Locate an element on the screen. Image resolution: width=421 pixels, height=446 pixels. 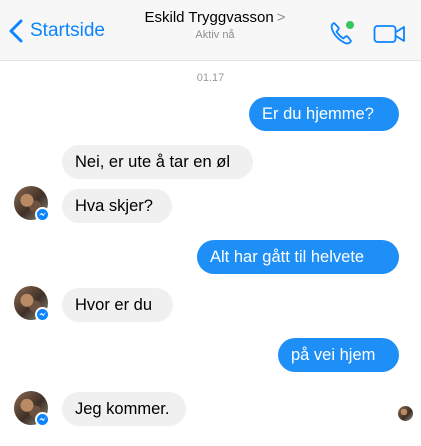
contact-info: Eskild Tryggvasson > Aktiv nå is located at coordinates (215, 25).